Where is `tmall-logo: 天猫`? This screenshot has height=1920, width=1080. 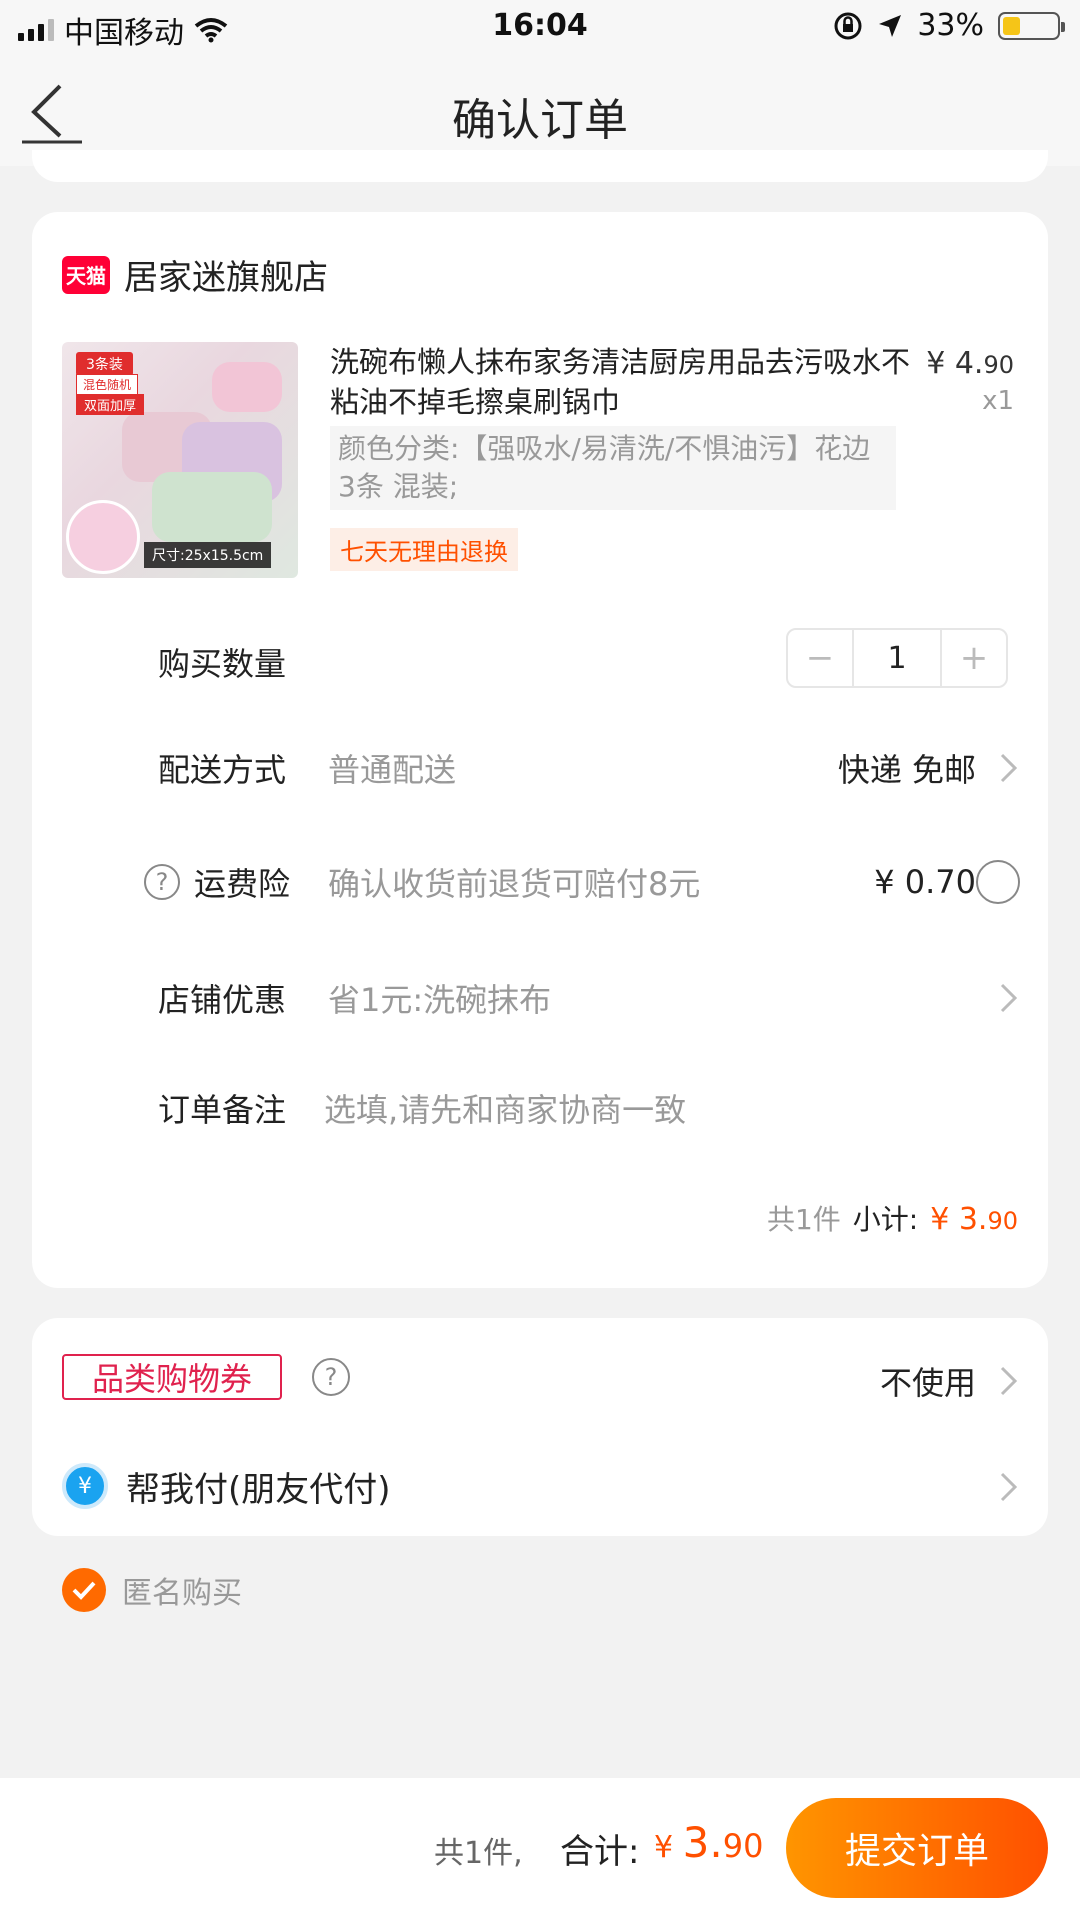
tmall-logo: 天猫 is located at coordinates (86, 274).